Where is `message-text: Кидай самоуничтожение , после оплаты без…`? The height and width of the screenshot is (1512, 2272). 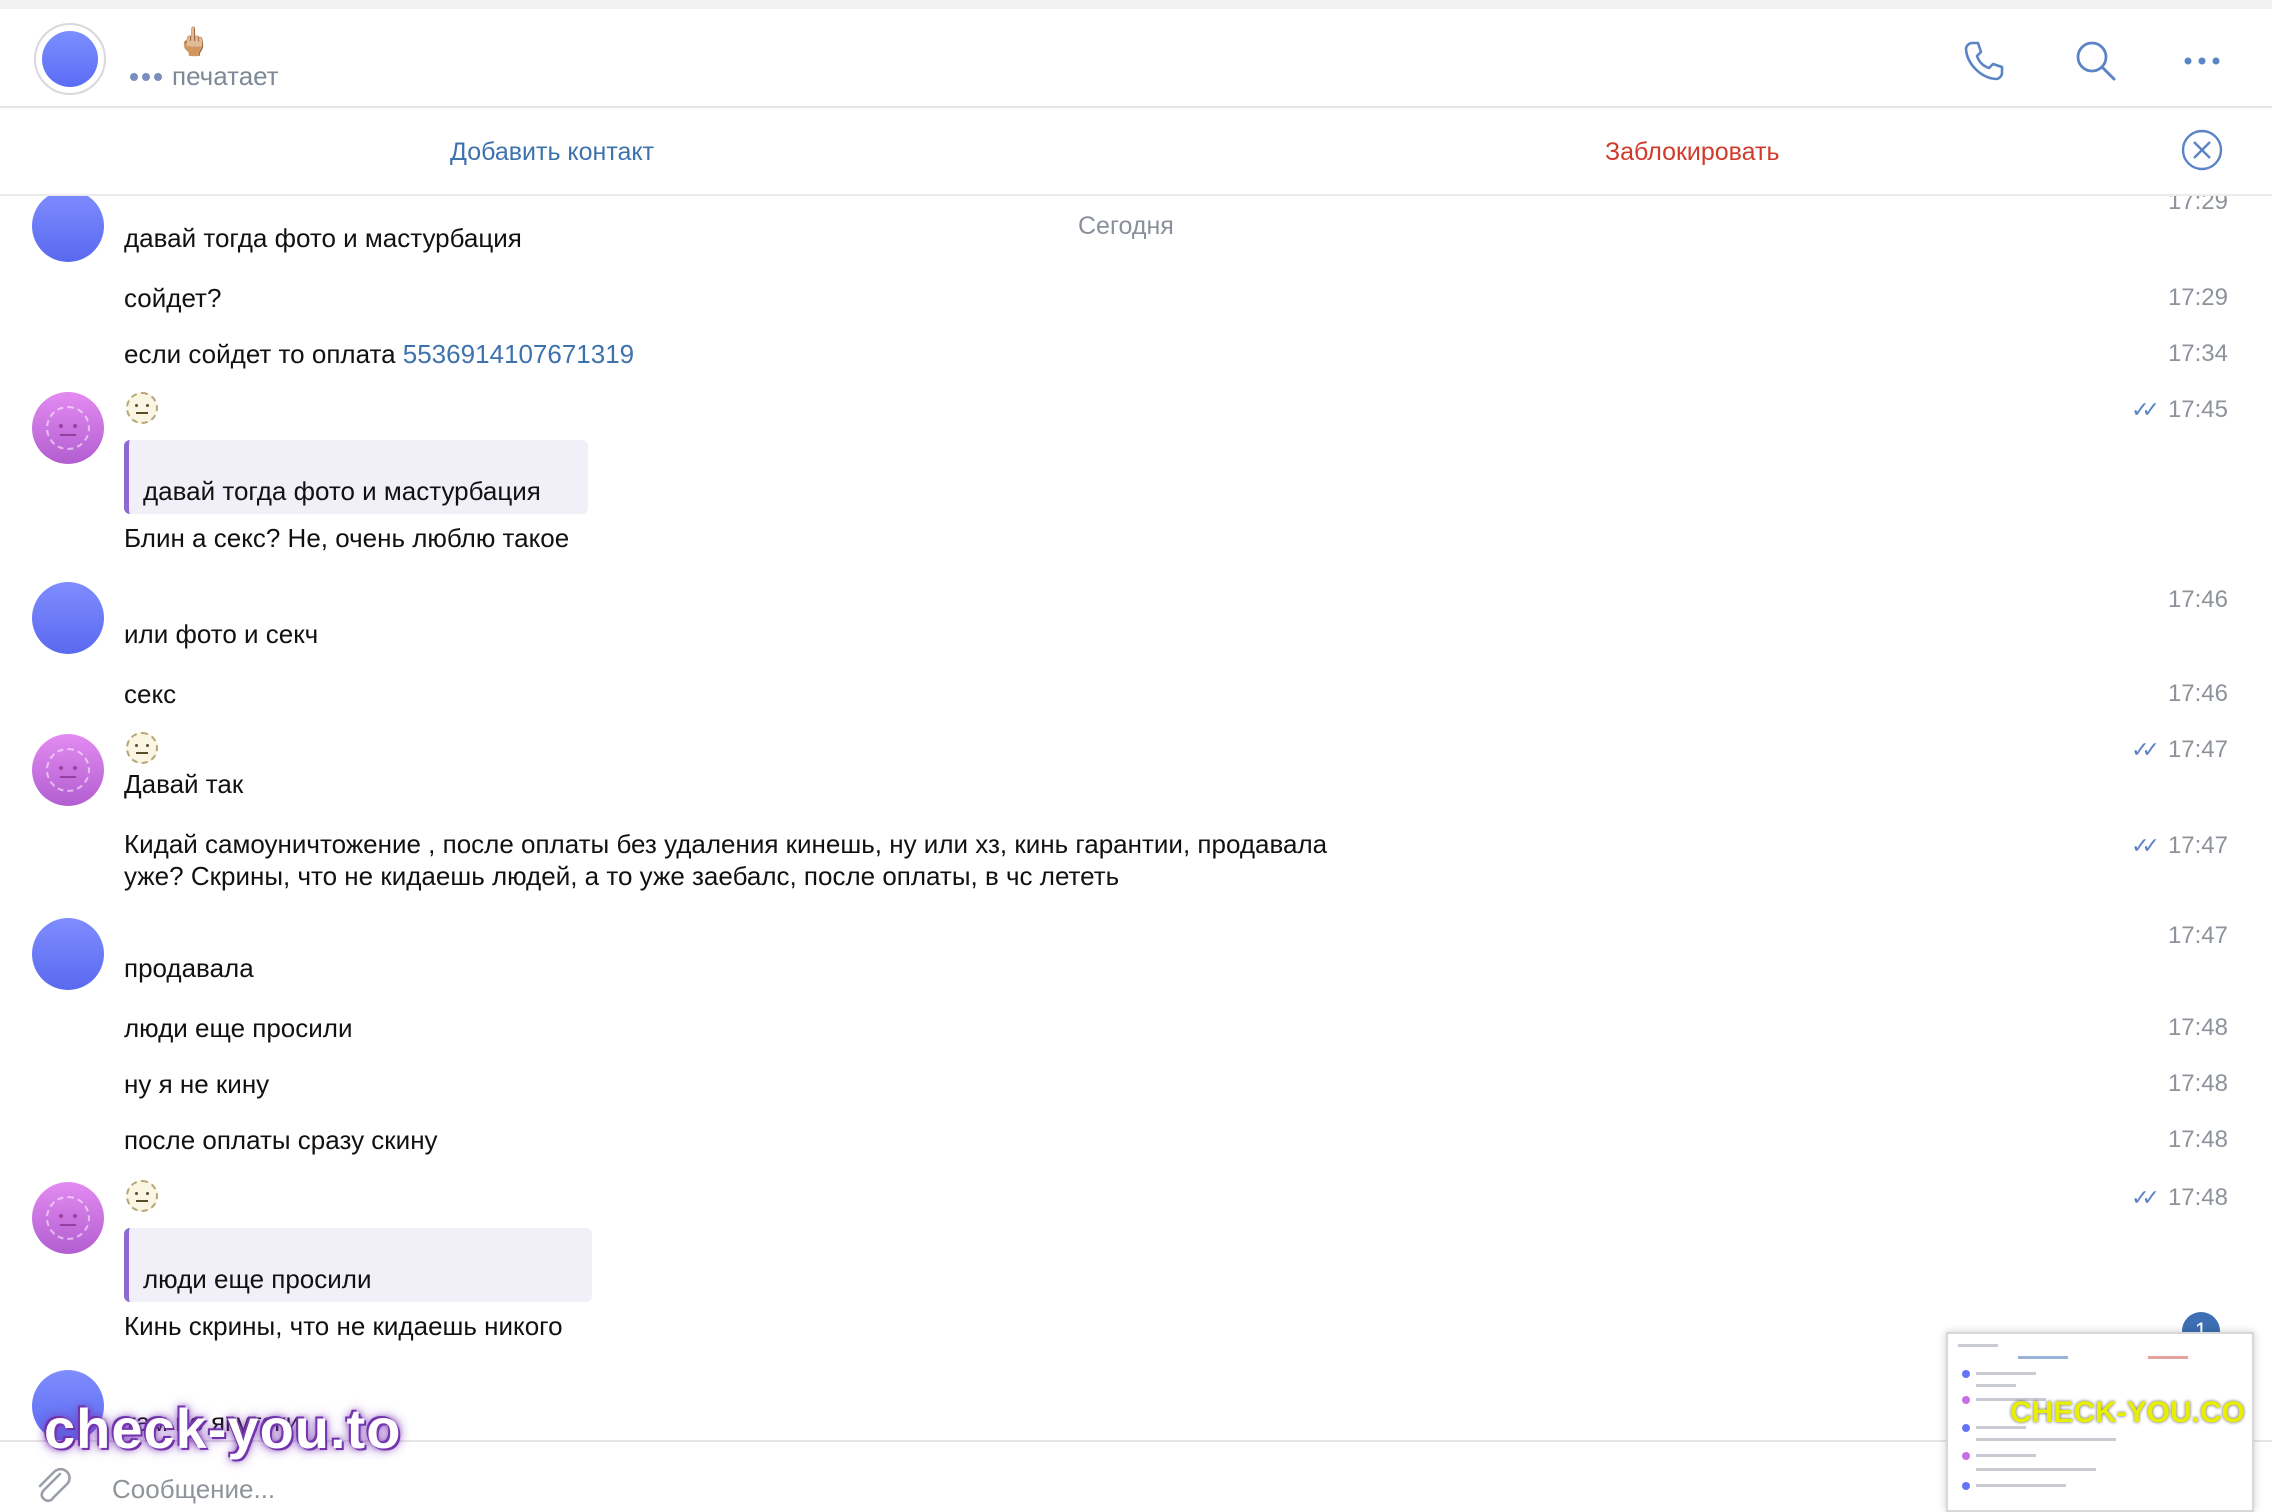
message-text: Кидай самоуничтожение , после оплаты без… is located at coordinates (726, 844).